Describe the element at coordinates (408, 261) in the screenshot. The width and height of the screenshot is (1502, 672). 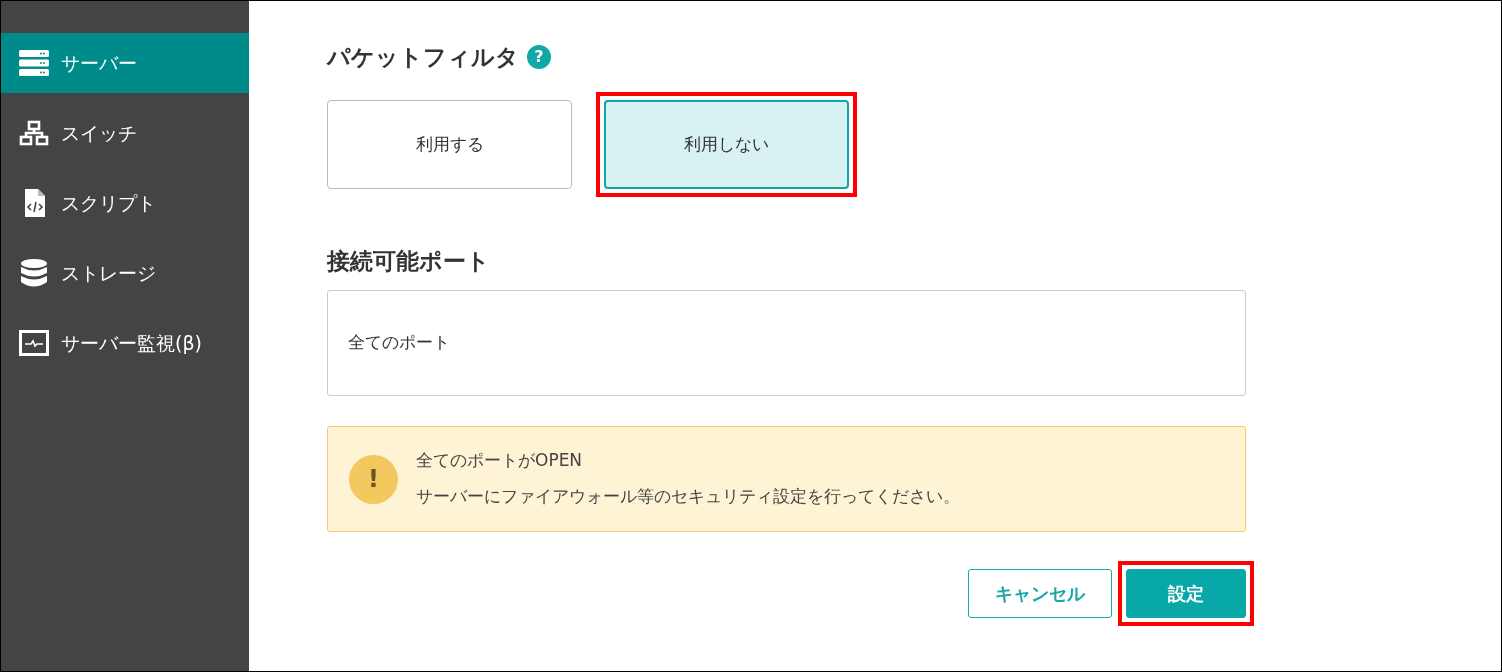
I see `section-title: 接続可能ポート` at that location.